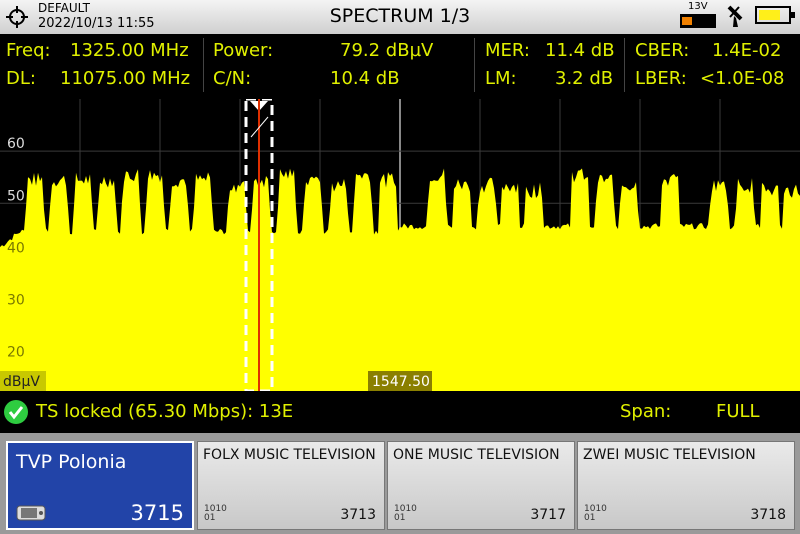 The image size is (800, 534). What do you see at coordinates (16, 144) in the screenshot?
I see `y-tick-label: 60` at bounding box center [16, 144].